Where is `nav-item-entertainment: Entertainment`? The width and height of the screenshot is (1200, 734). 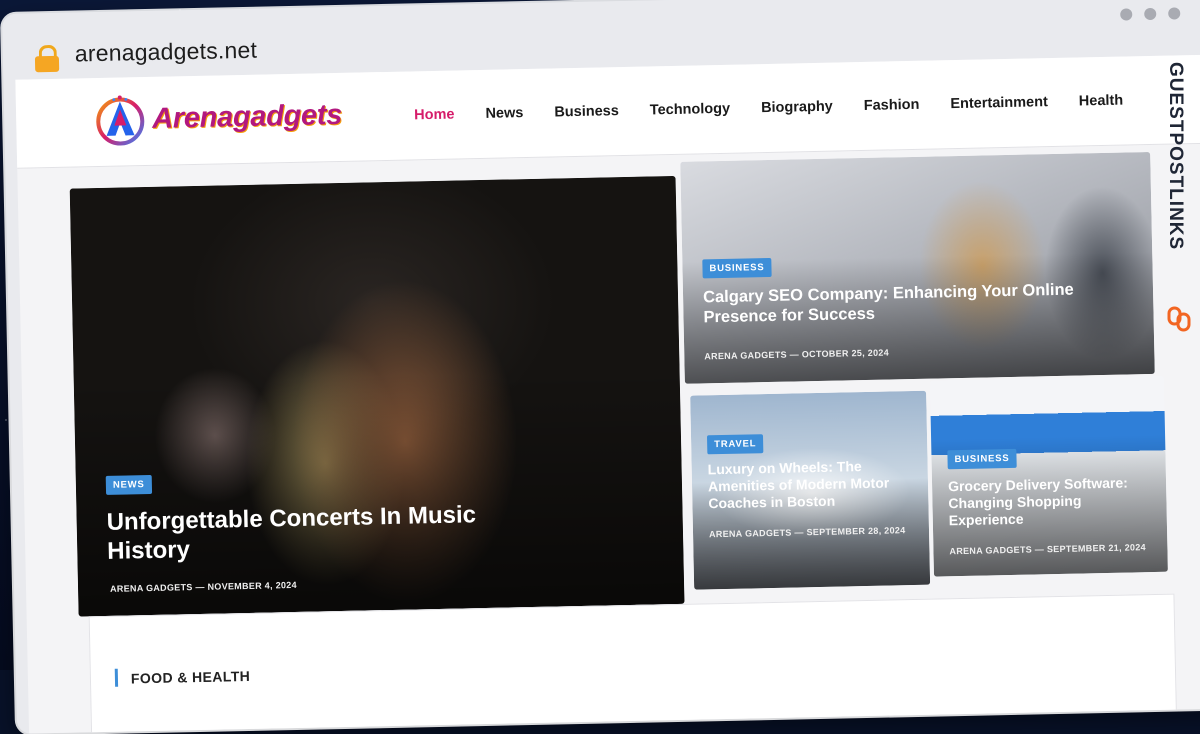 nav-item-entertainment: Entertainment is located at coordinates (999, 103).